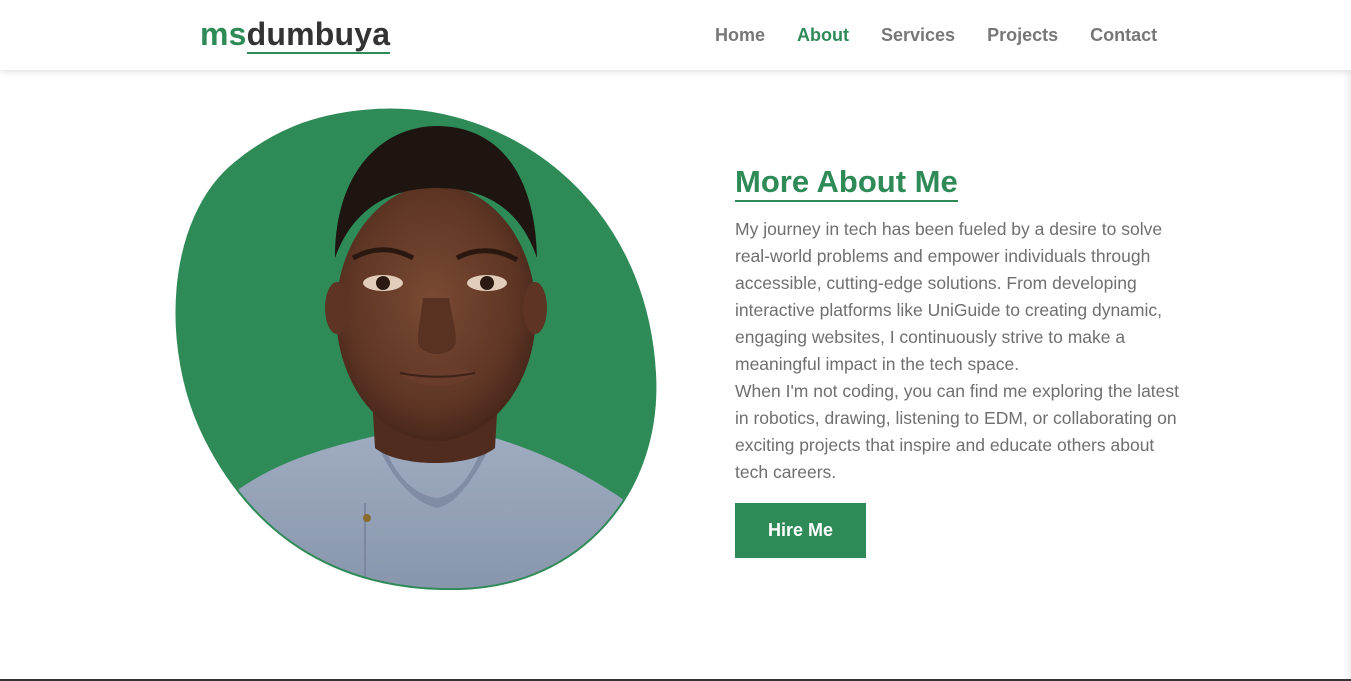 This screenshot has width=1351, height=681. What do you see at coordinates (846, 183) in the screenshot?
I see `about-title: More About Me` at bounding box center [846, 183].